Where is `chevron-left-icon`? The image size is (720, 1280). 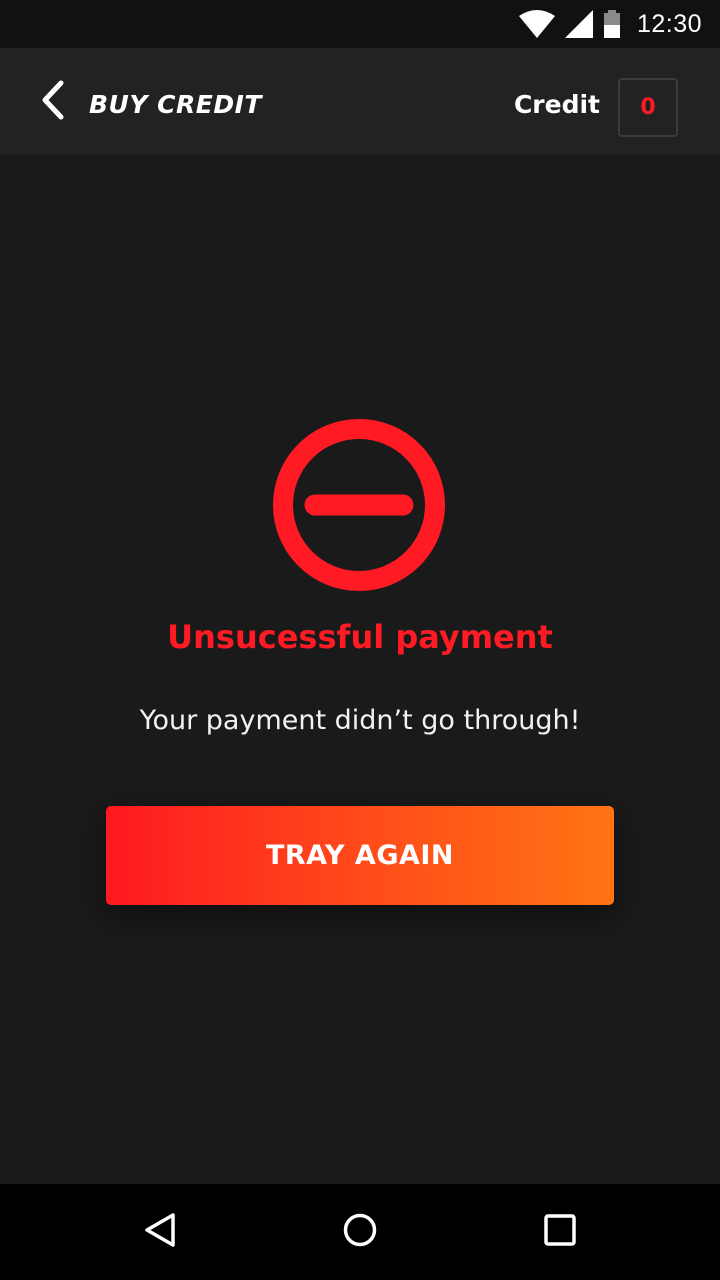 chevron-left-icon is located at coordinates (52, 102).